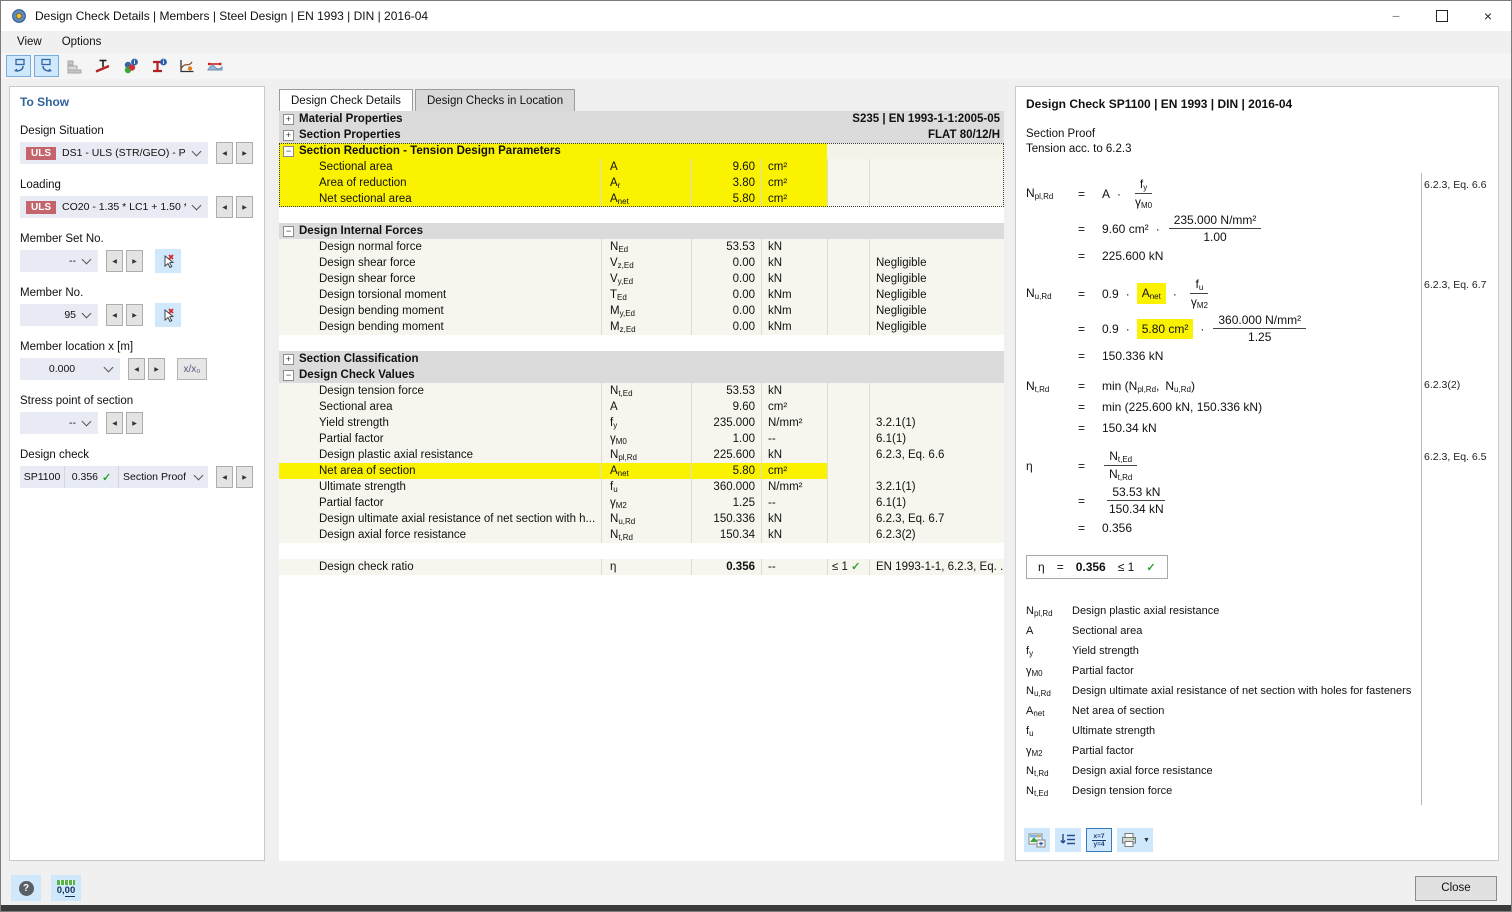 The height and width of the screenshot is (912, 1512). I want to click on design-situation-next-button: ▶, so click(244, 153).